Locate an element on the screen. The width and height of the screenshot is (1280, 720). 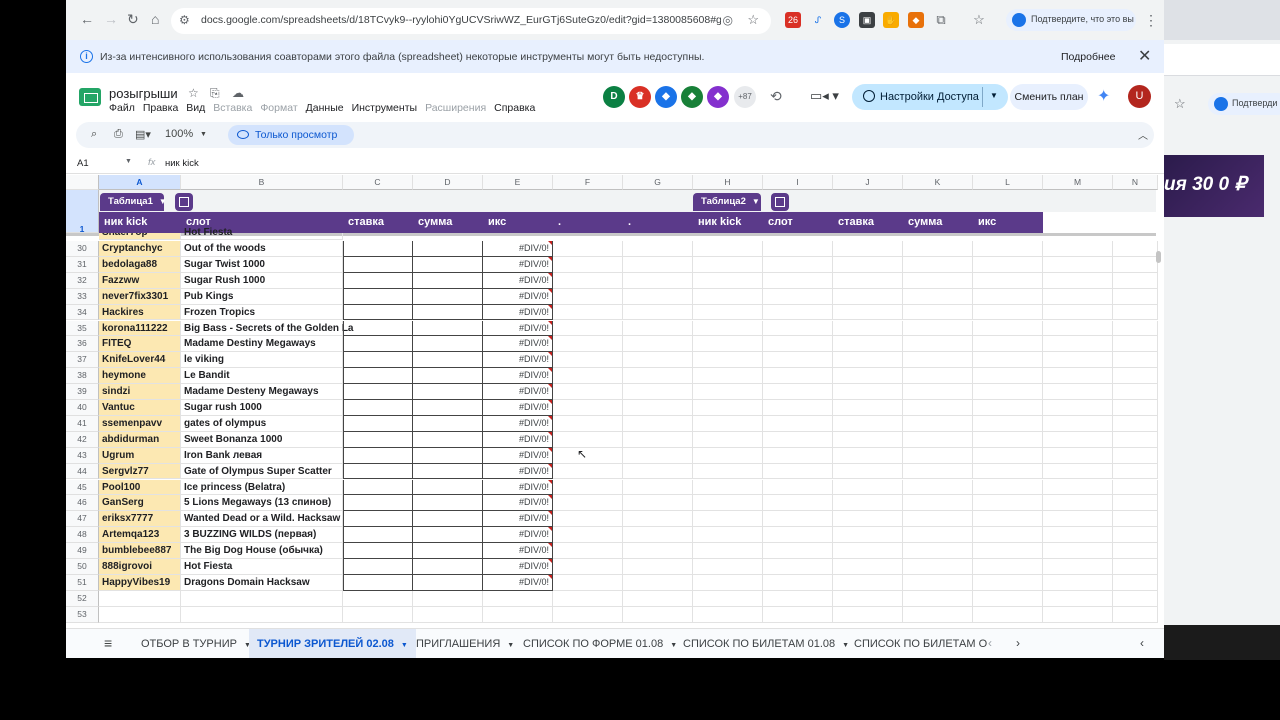
slot-cell: le viking is located at coordinates (262, 360).